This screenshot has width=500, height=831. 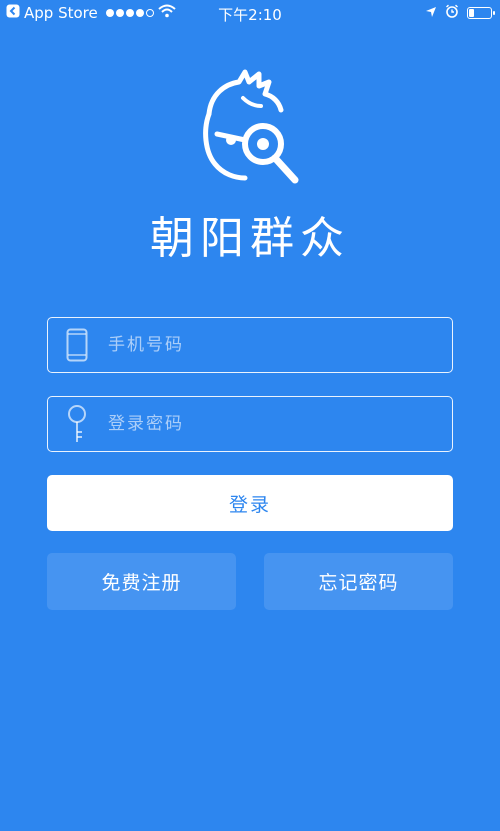 I want to click on battery-icon, so click(x=481, y=13).